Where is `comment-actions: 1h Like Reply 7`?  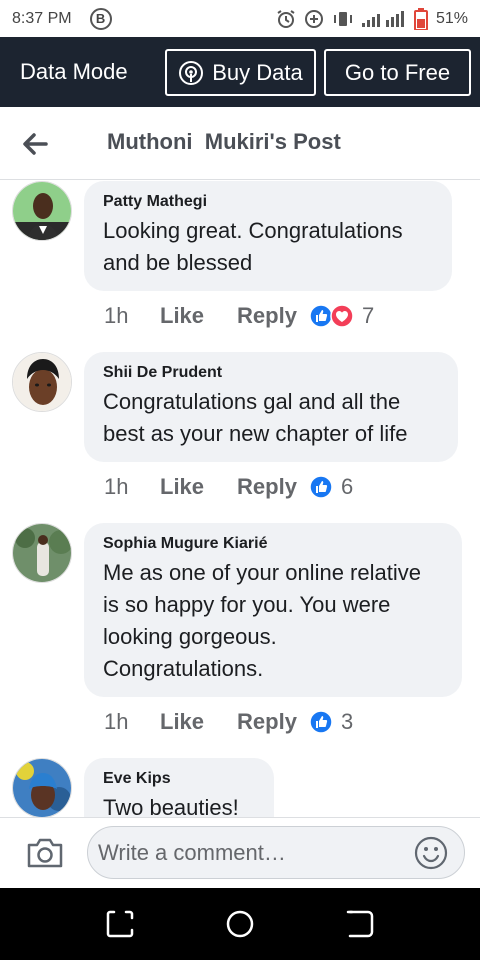 comment-actions: 1h Like Reply 7 is located at coordinates (239, 316).